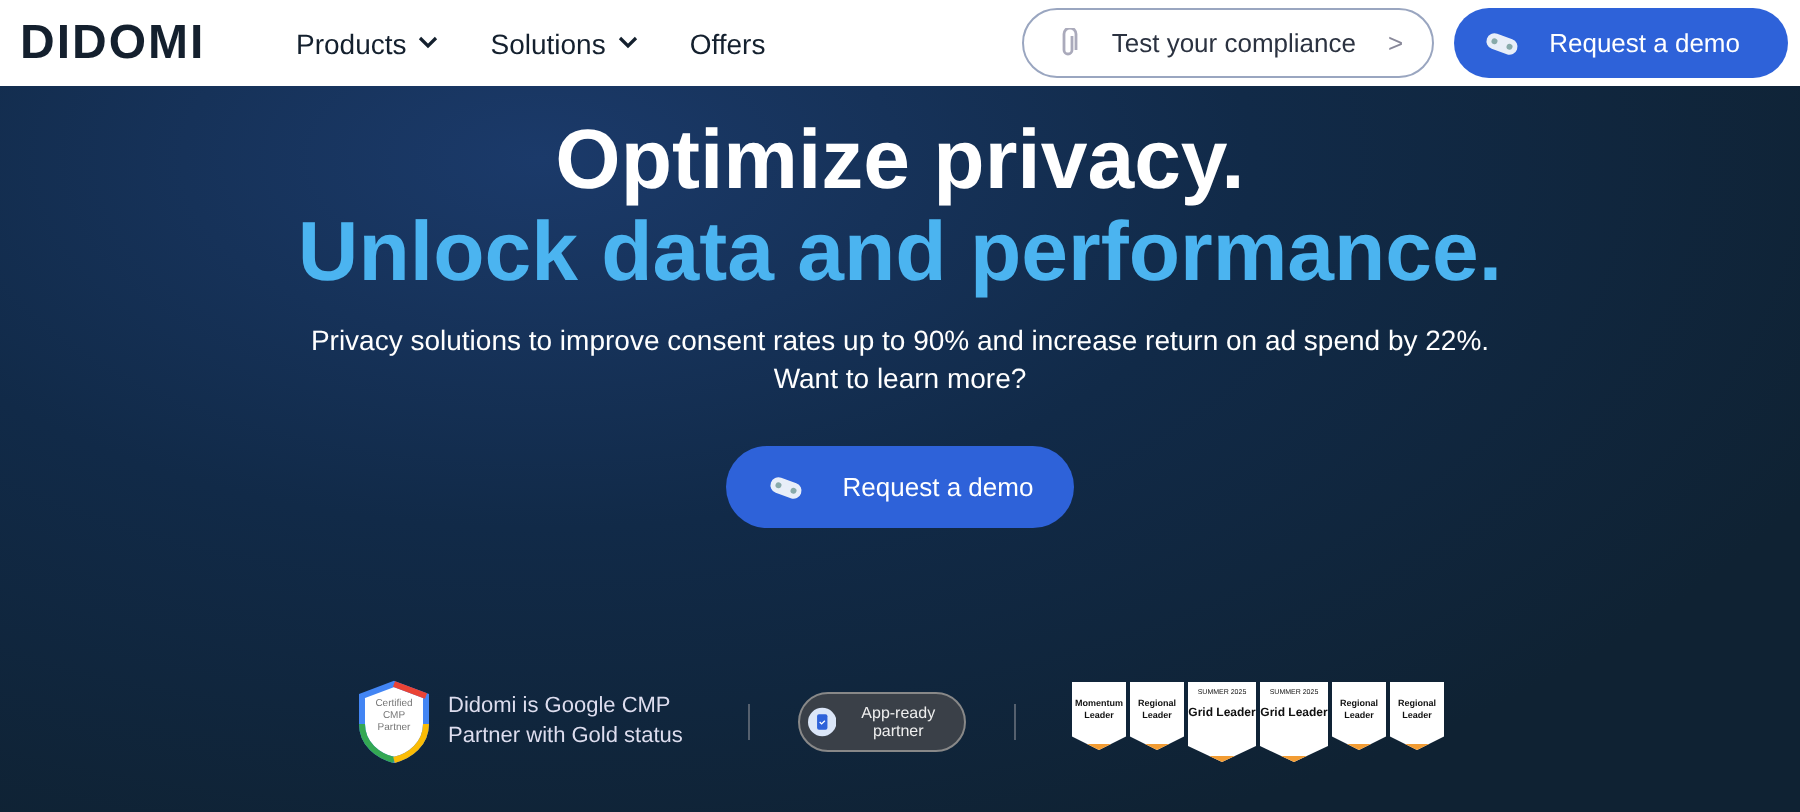 The width and height of the screenshot is (1800, 812). What do you see at coordinates (900, 252) in the screenshot?
I see `hero-subtitle: Unlock data and performance.` at bounding box center [900, 252].